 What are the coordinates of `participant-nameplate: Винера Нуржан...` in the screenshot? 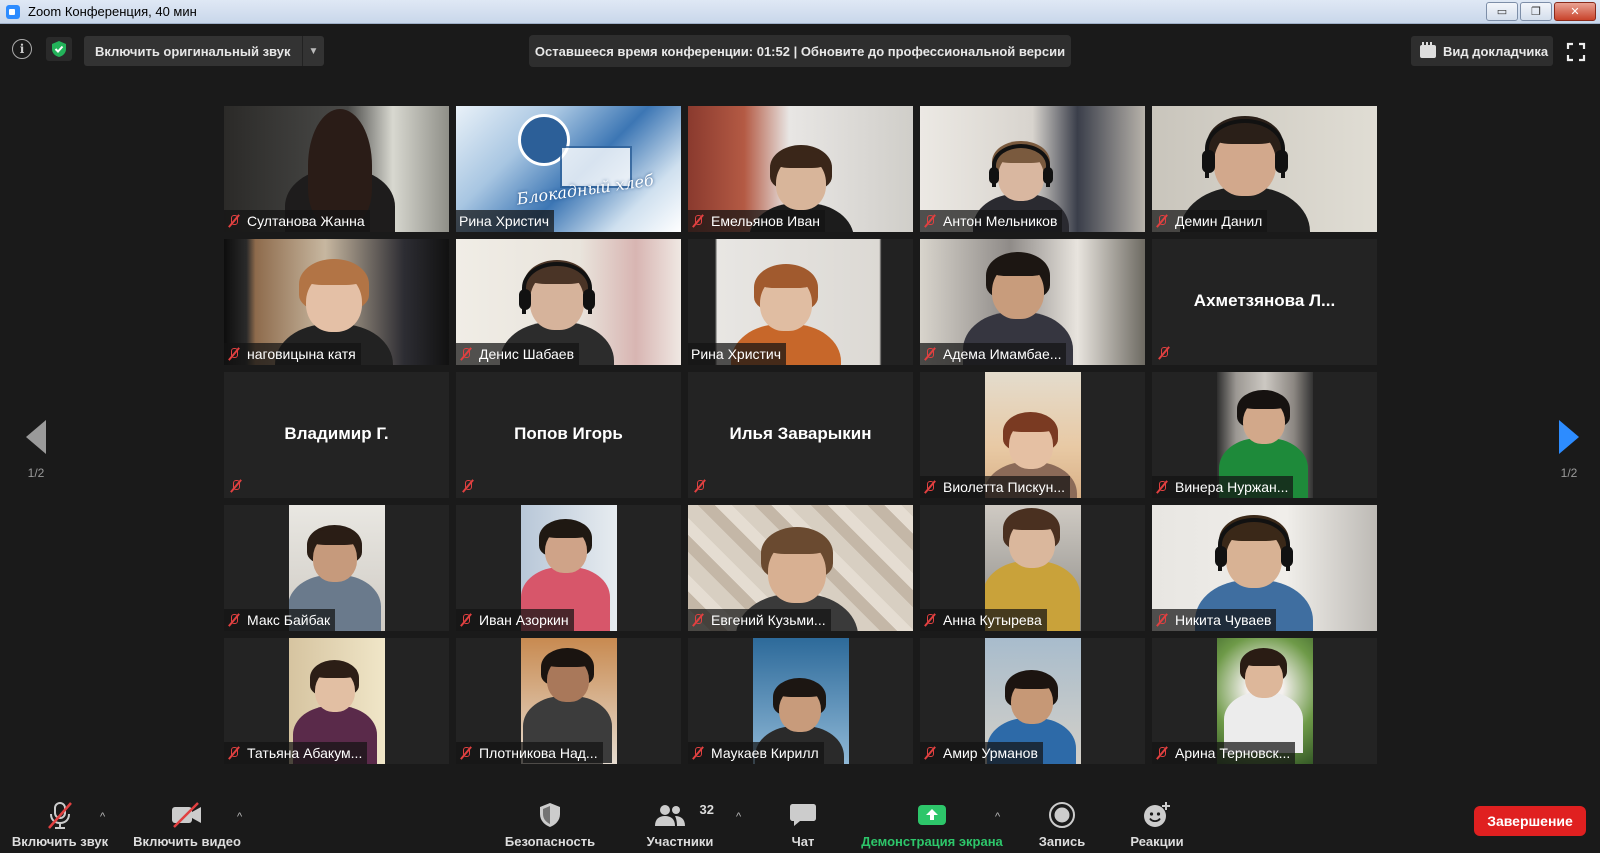 It's located at (1223, 487).